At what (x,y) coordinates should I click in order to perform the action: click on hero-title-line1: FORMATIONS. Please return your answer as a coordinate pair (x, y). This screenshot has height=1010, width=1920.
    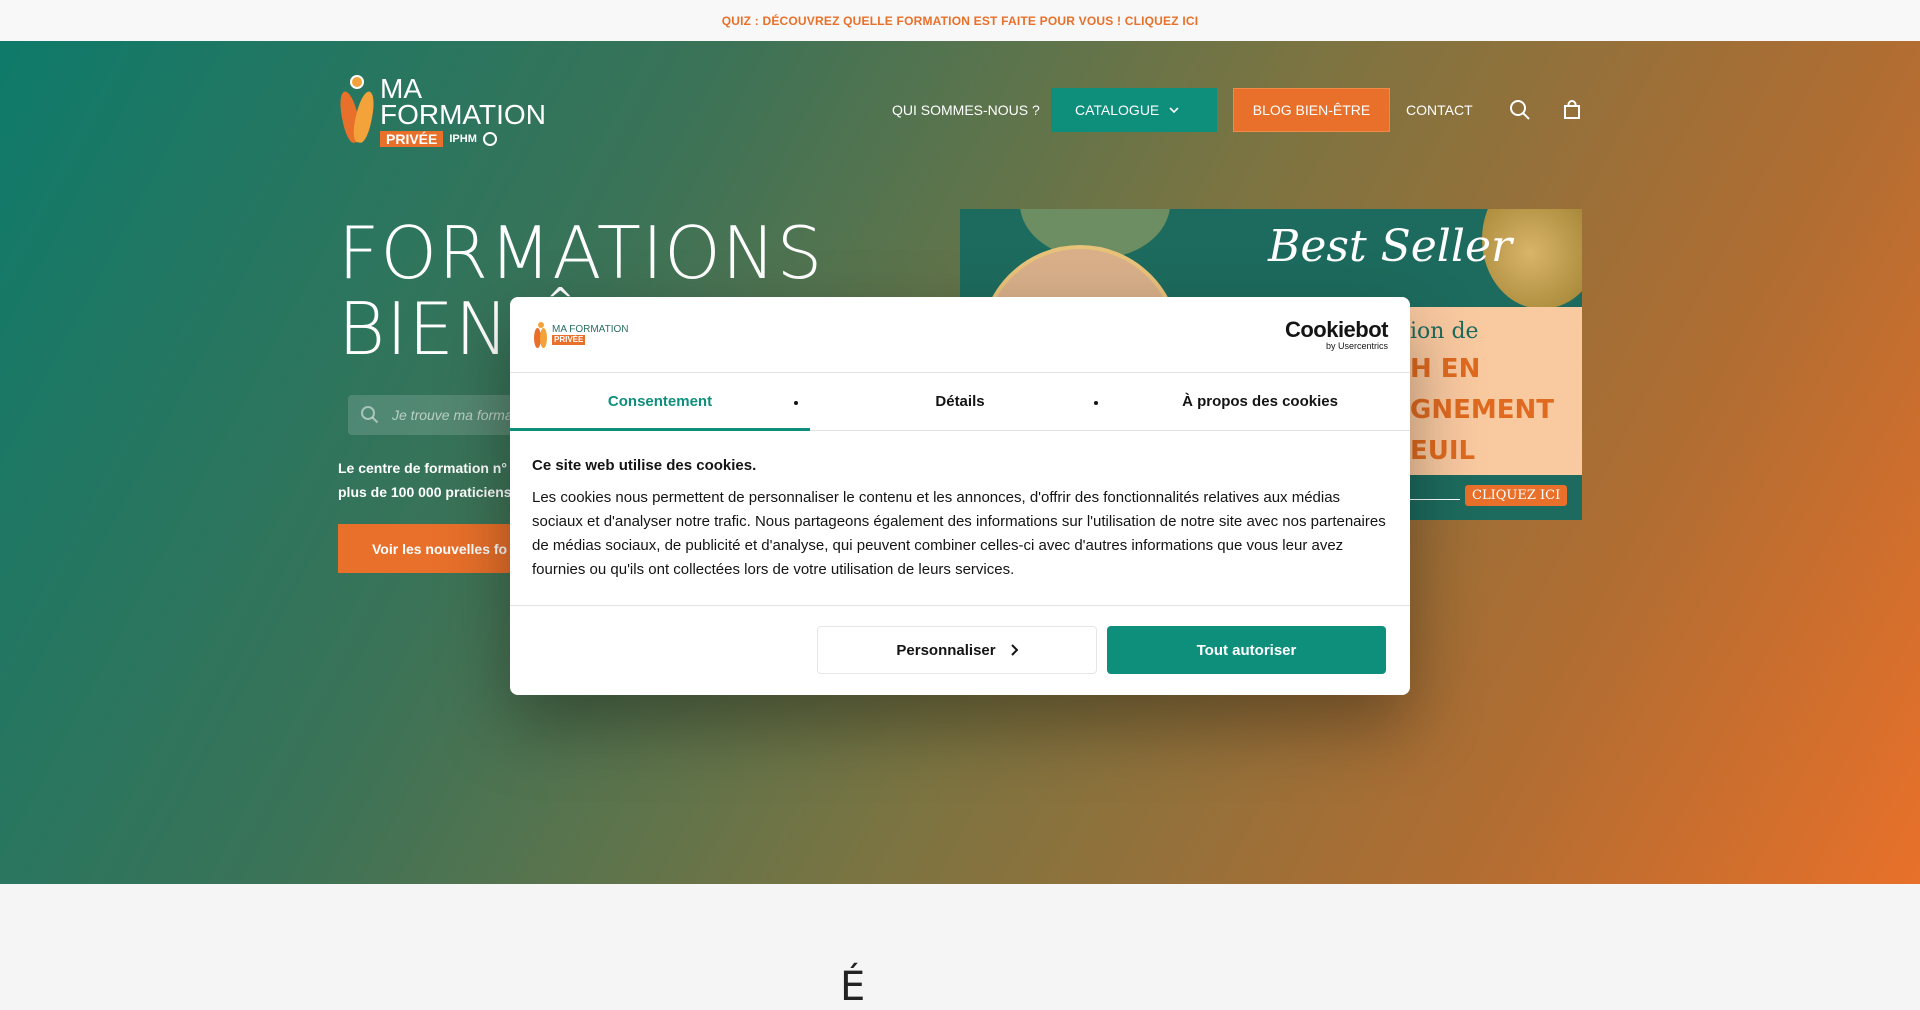
    Looking at the image, I should click on (581, 253).